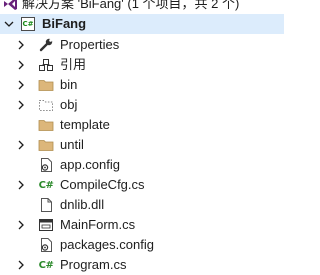 Image resolution: width=320 pixels, height=275 pixels. I want to click on solution-label: 解决方案 'BiFang' (1 个项目，共 2 个), so click(131, 5).